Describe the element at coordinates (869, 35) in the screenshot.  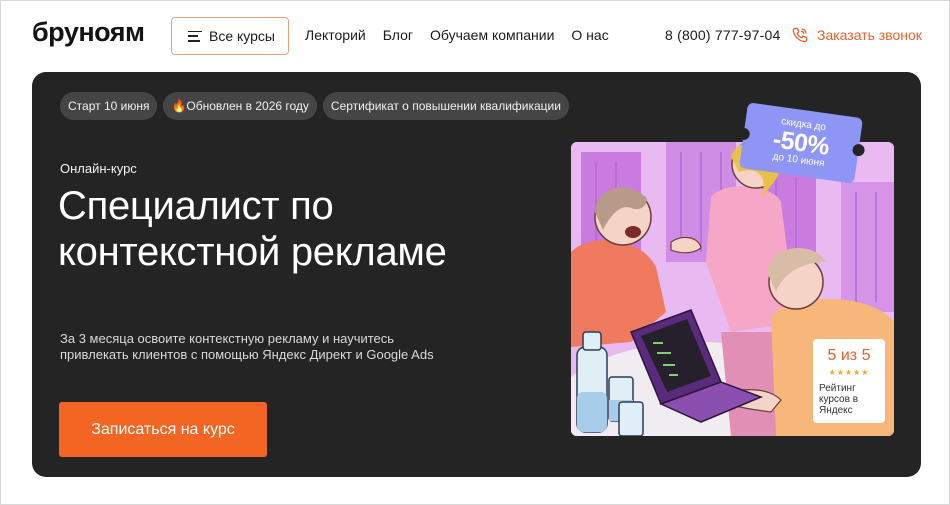
I see `callback-label: Заказать звонок` at that location.